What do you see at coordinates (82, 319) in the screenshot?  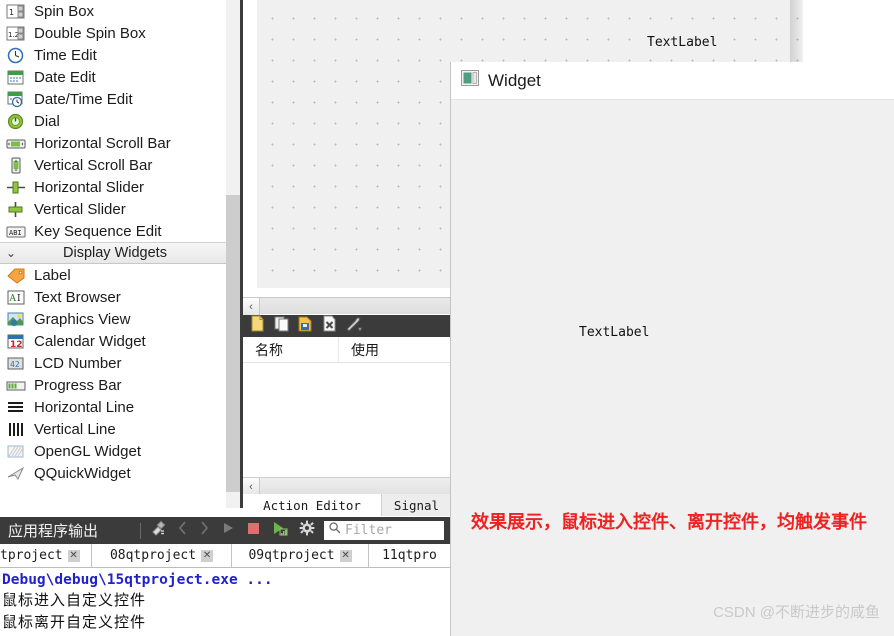 I see `widget-item-label: Graphics View` at bounding box center [82, 319].